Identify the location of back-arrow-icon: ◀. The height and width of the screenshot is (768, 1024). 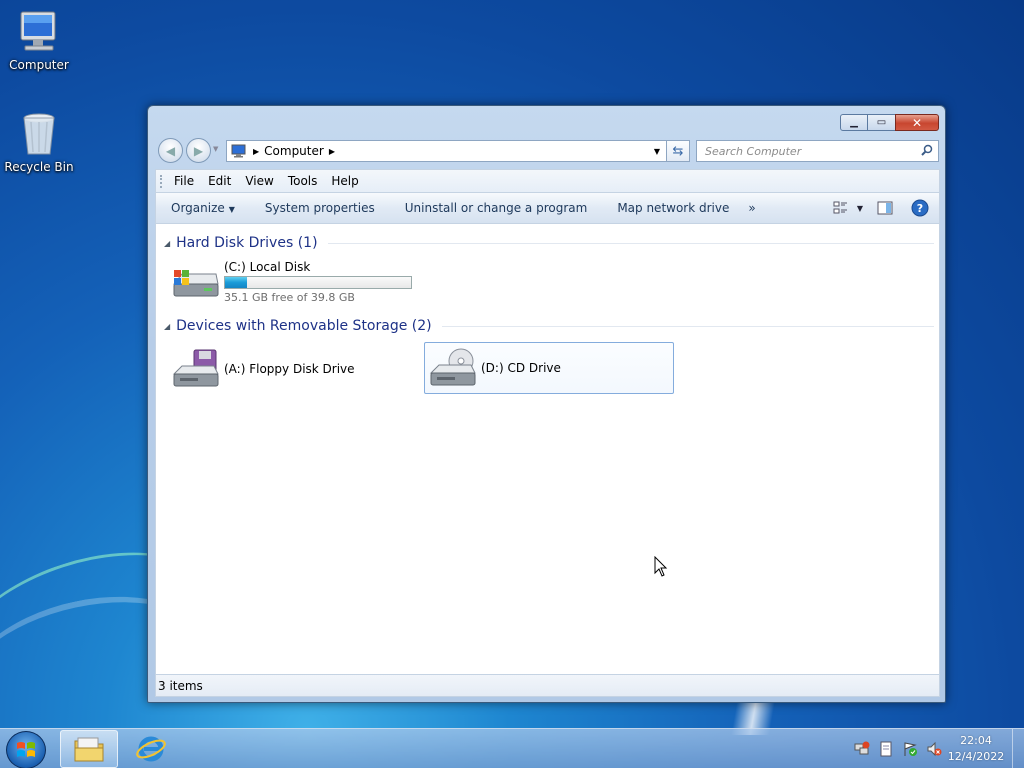
(170, 150).